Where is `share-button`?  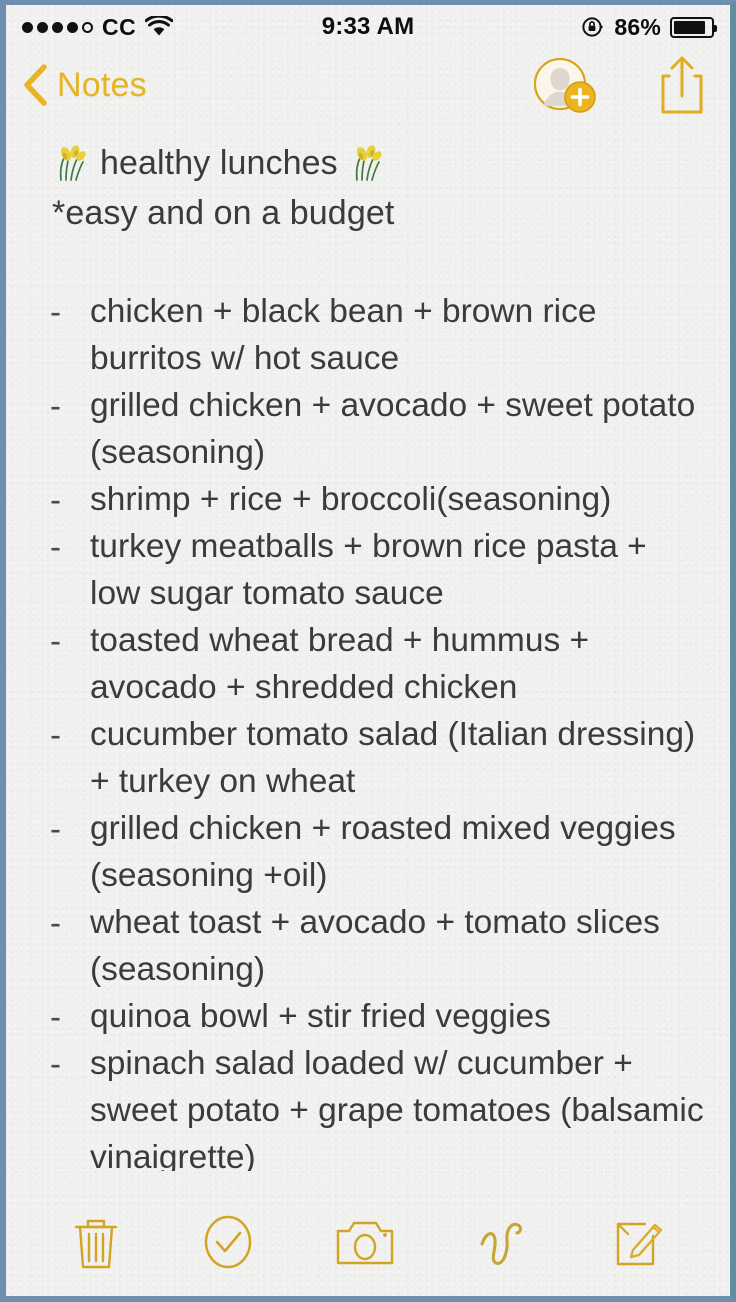 share-button is located at coordinates (682, 85).